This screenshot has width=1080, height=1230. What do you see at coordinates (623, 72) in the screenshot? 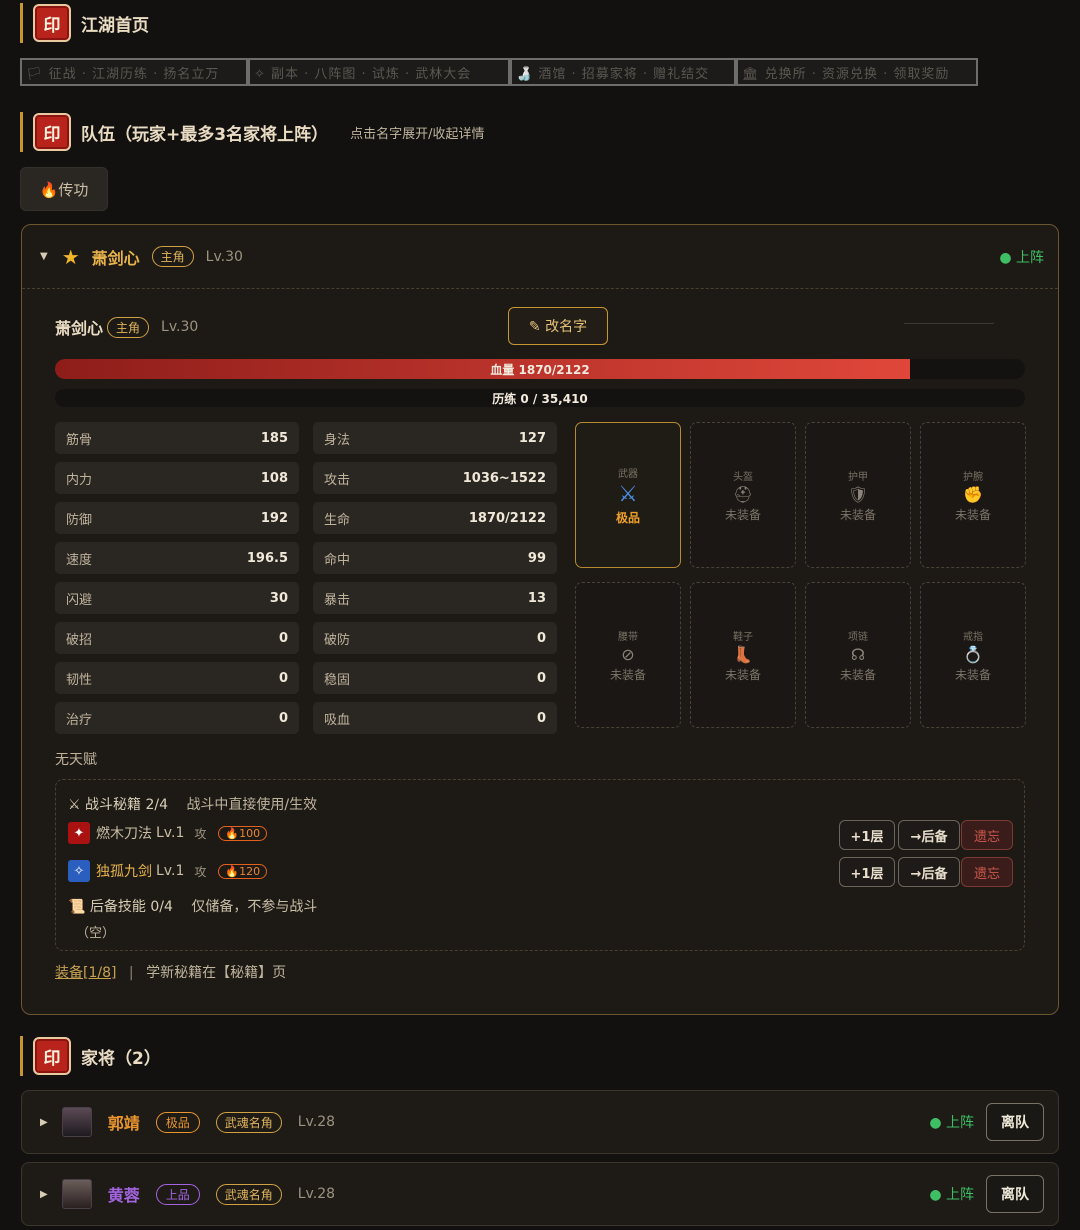
I see `ticker-item: 🍶 酒馆 · 招募家将 · 赠礼结交` at bounding box center [623, 72].